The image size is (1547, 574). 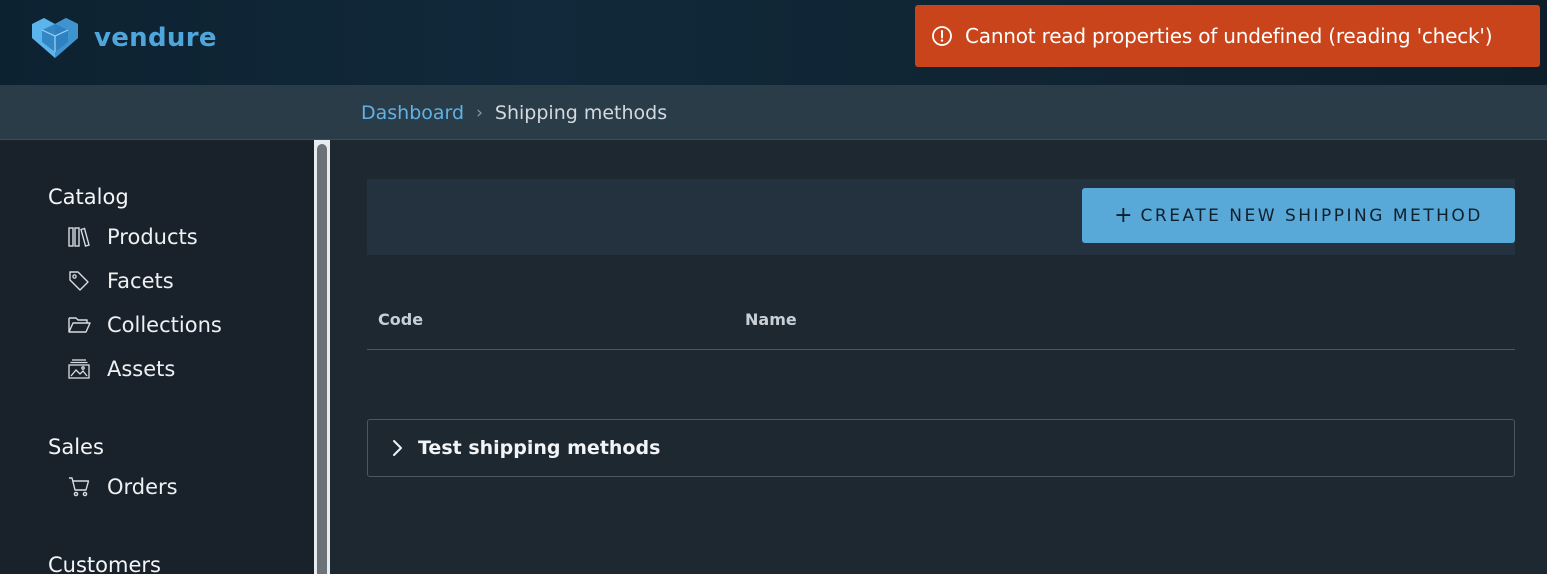 I want to click on test-shipping-methods-panel: Test shipping methods, so click(x=941, y=448).